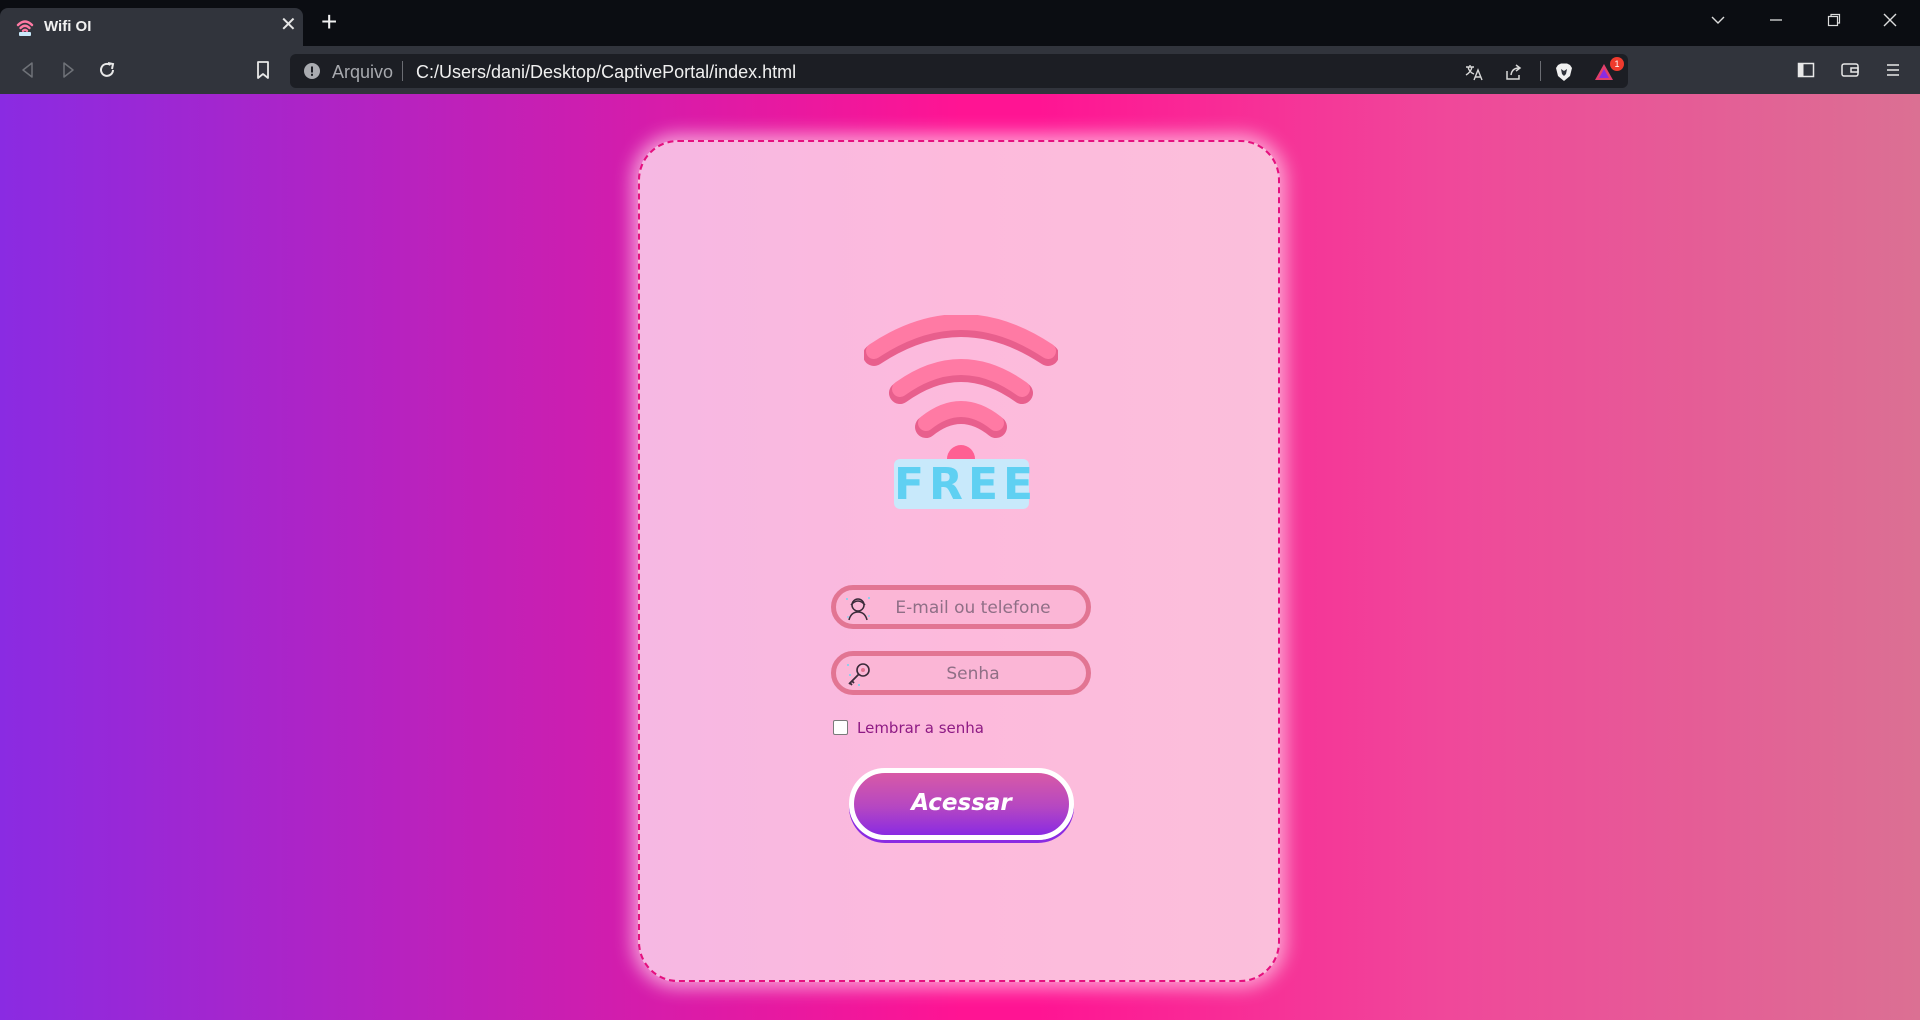 This screenshot has height=1020, width=1920. I want to click on chevron-down-icon, so click(1718, 20).